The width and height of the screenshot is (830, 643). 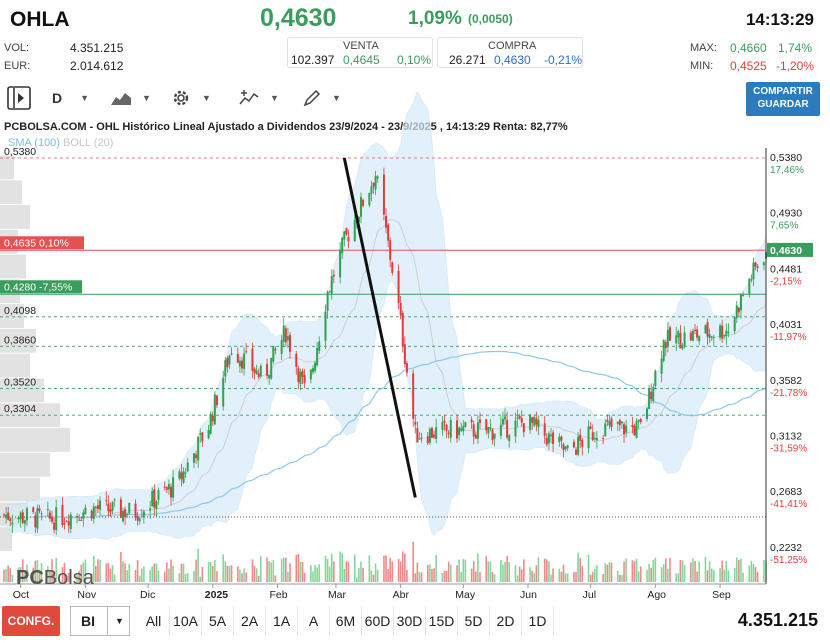 I want to click on config-button: CONFG., so click(x=31, y=621).